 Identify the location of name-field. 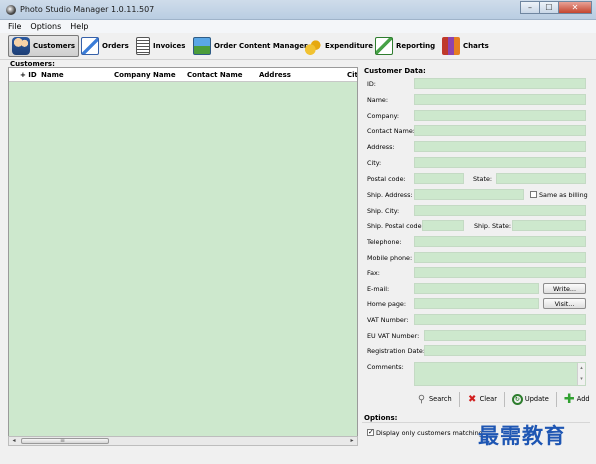
(500, 99).